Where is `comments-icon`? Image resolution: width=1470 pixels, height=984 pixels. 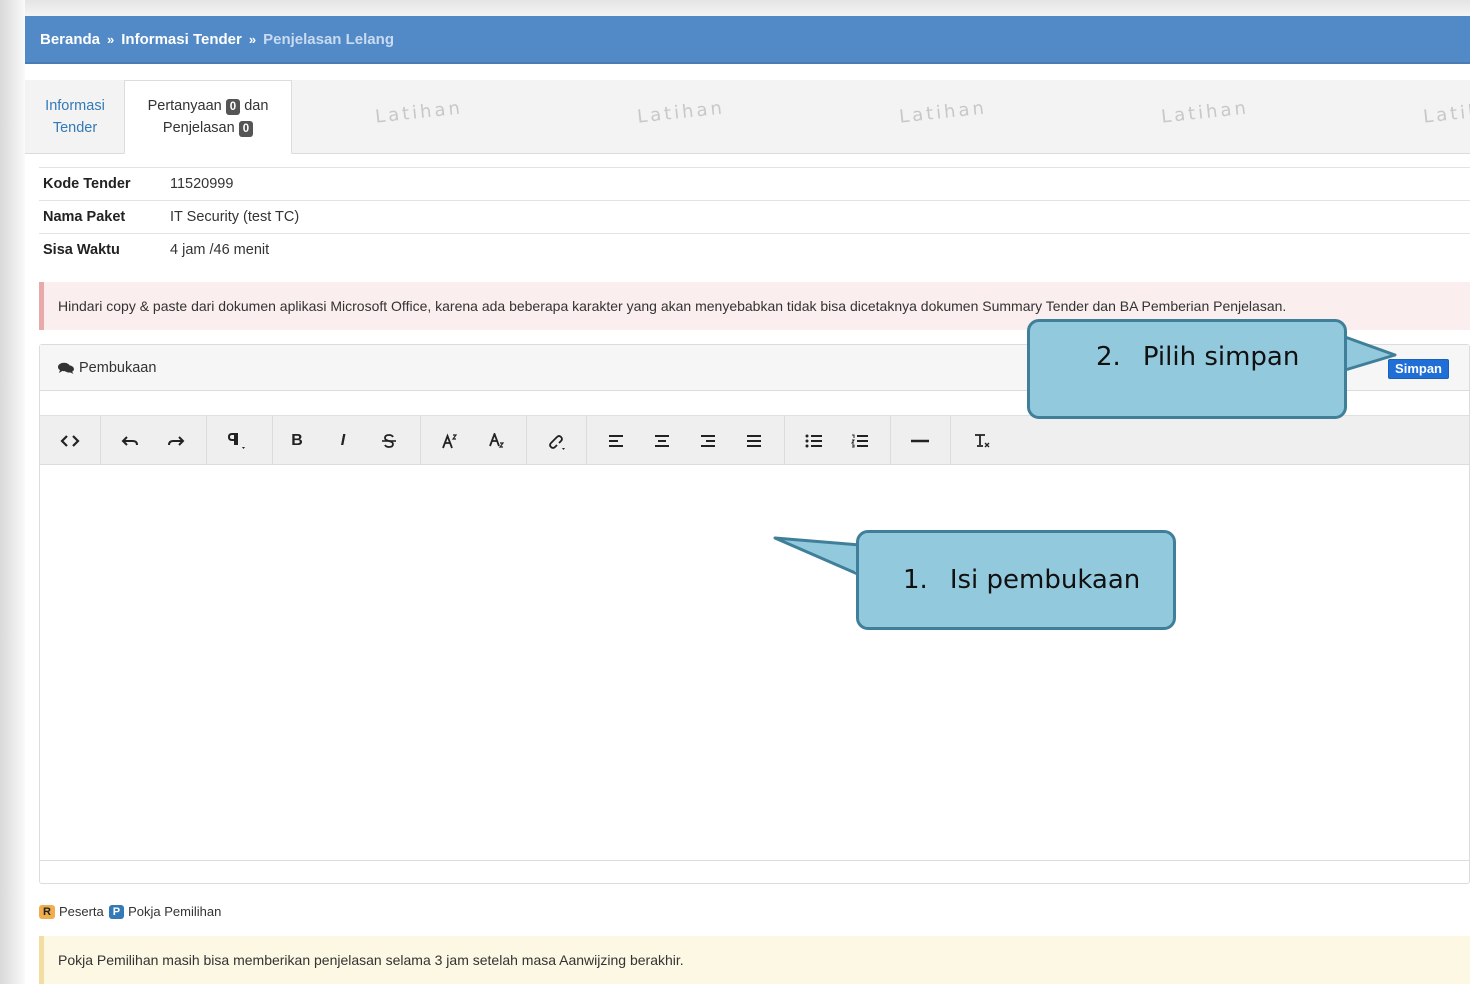 comments-icon is located at coordinates (66, 368).